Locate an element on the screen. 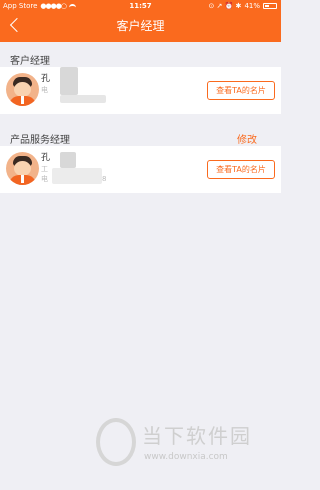 The image size is (320, 490). app-header: App Store ●●●●○ 11:57 ⊙ ↗ ⏰ ✱ 41% 客户经理 is located at coordinates (140, 21).